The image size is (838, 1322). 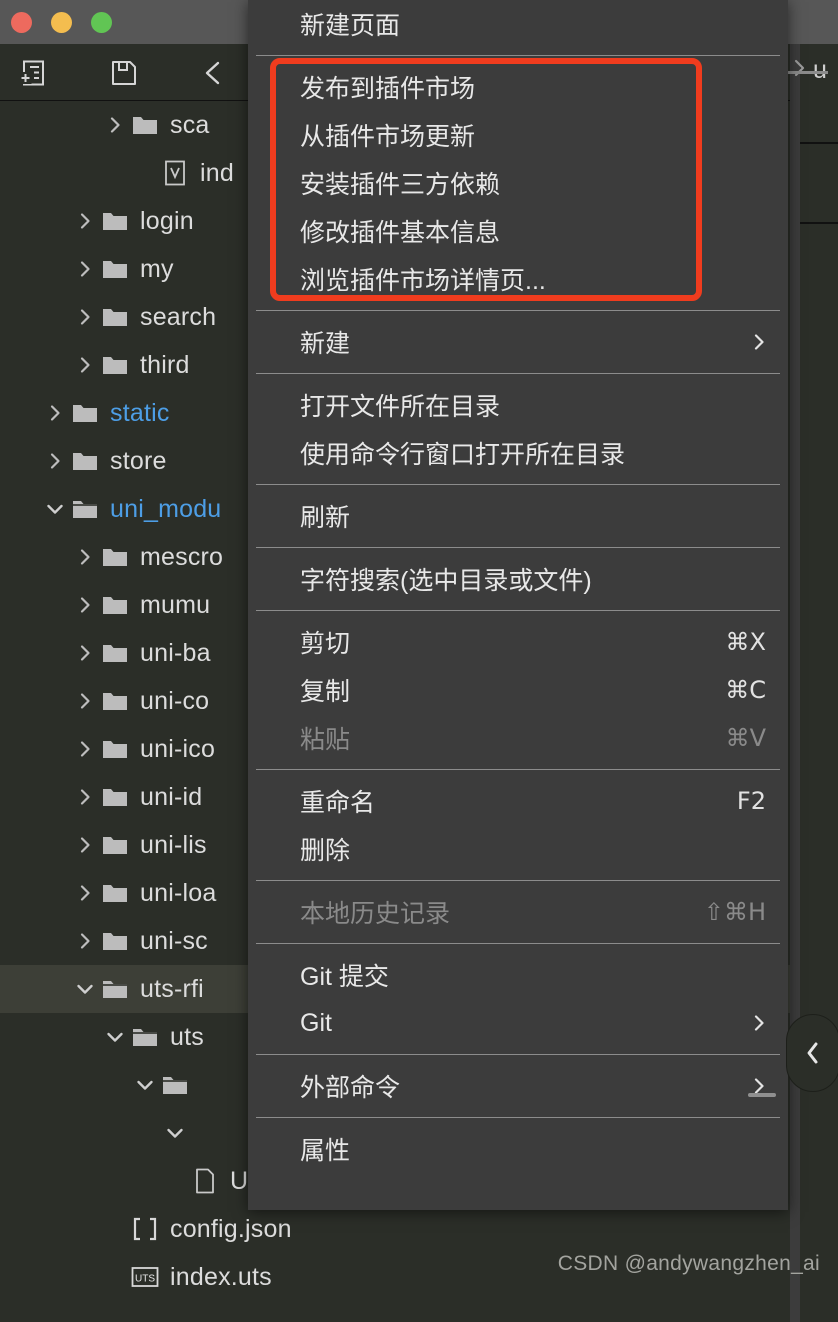 What do you see at coordinates (205, 1181) in the screenshot?
I see `file-icon` at bounding box center [205, 1181].